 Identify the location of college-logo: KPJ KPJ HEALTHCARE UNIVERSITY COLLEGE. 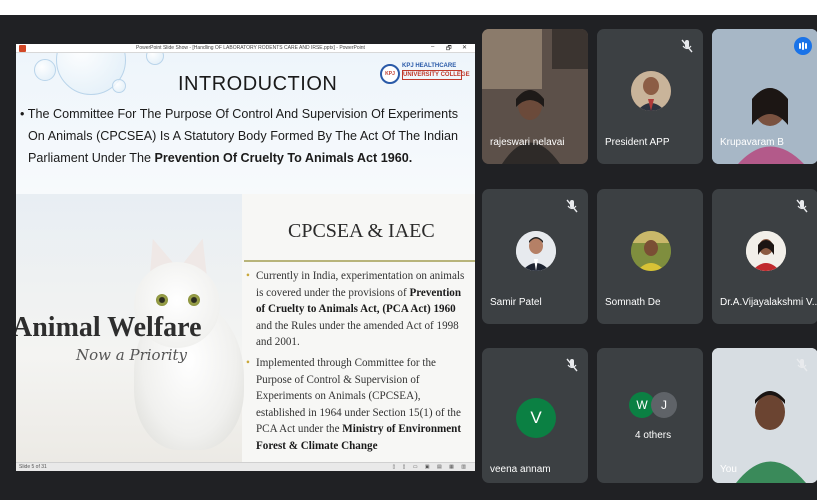
(425, 74).